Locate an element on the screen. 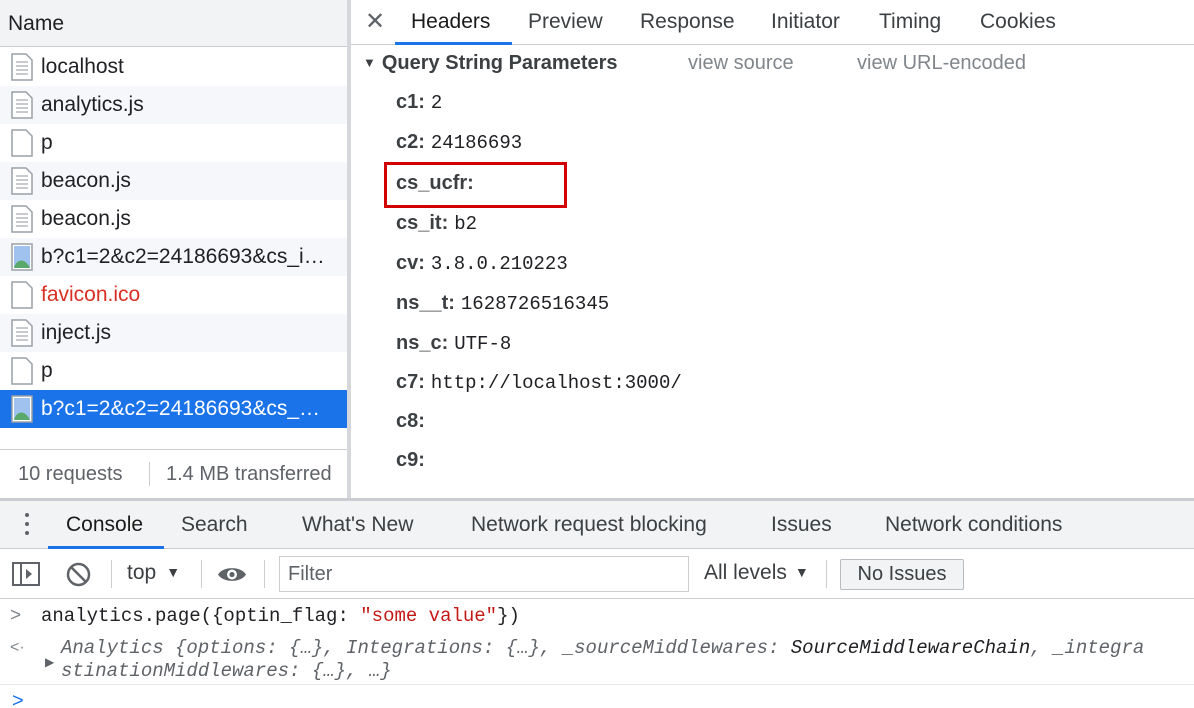  console-result-object-cont: stinationMiddlewares: {…}, …} is located at coordinates (226, 671).